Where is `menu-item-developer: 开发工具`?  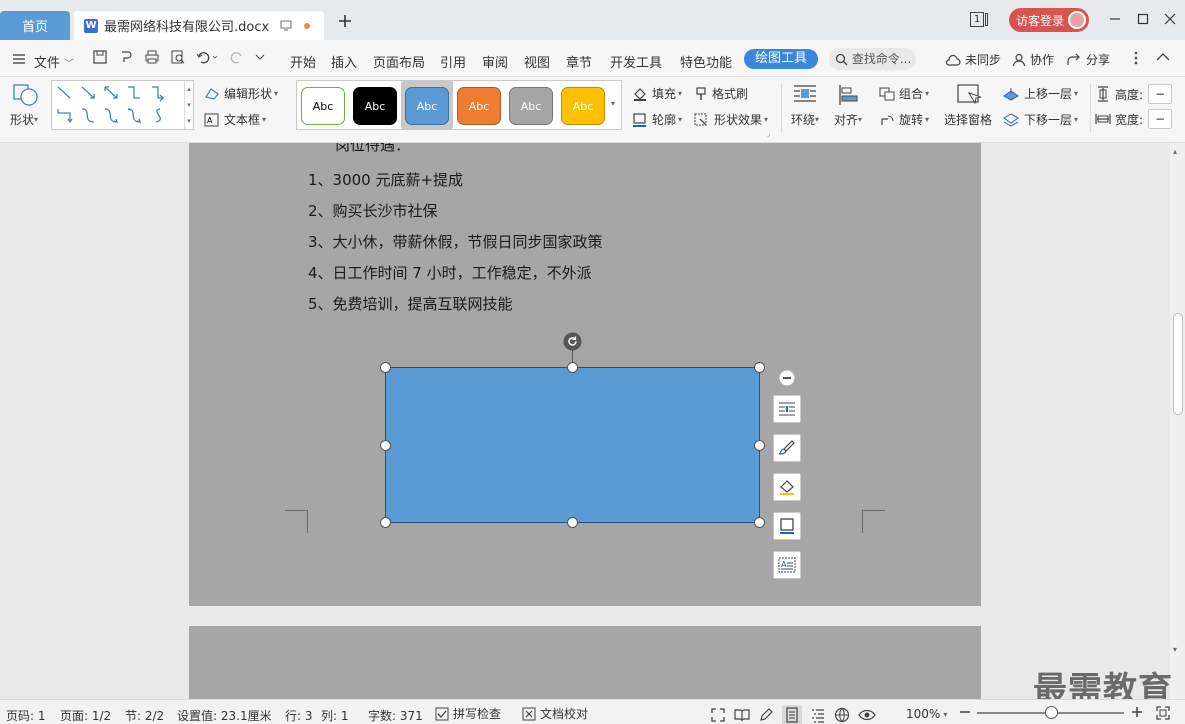 menu-item-developer: 开发工具 is located at coordinates (636, 61).